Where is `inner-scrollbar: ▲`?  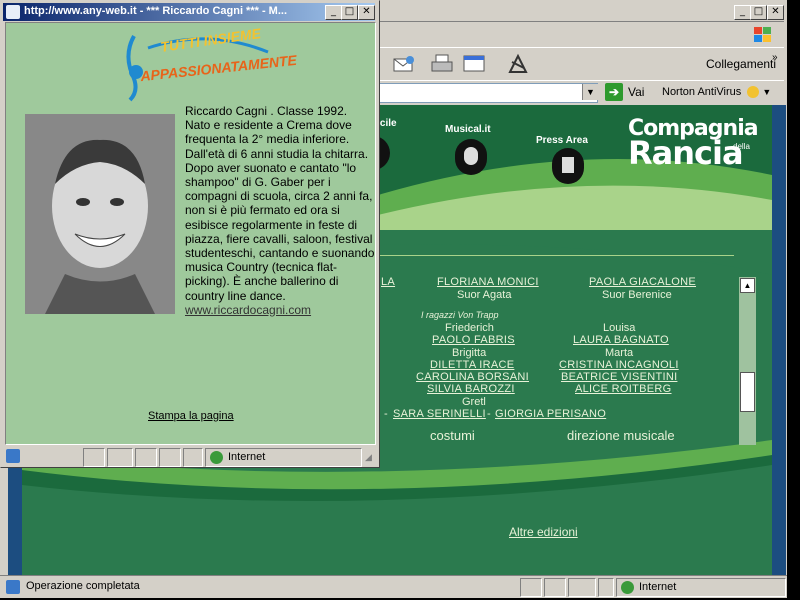 inner-scrollbar: ▲ is located at coordinates (747, 361).